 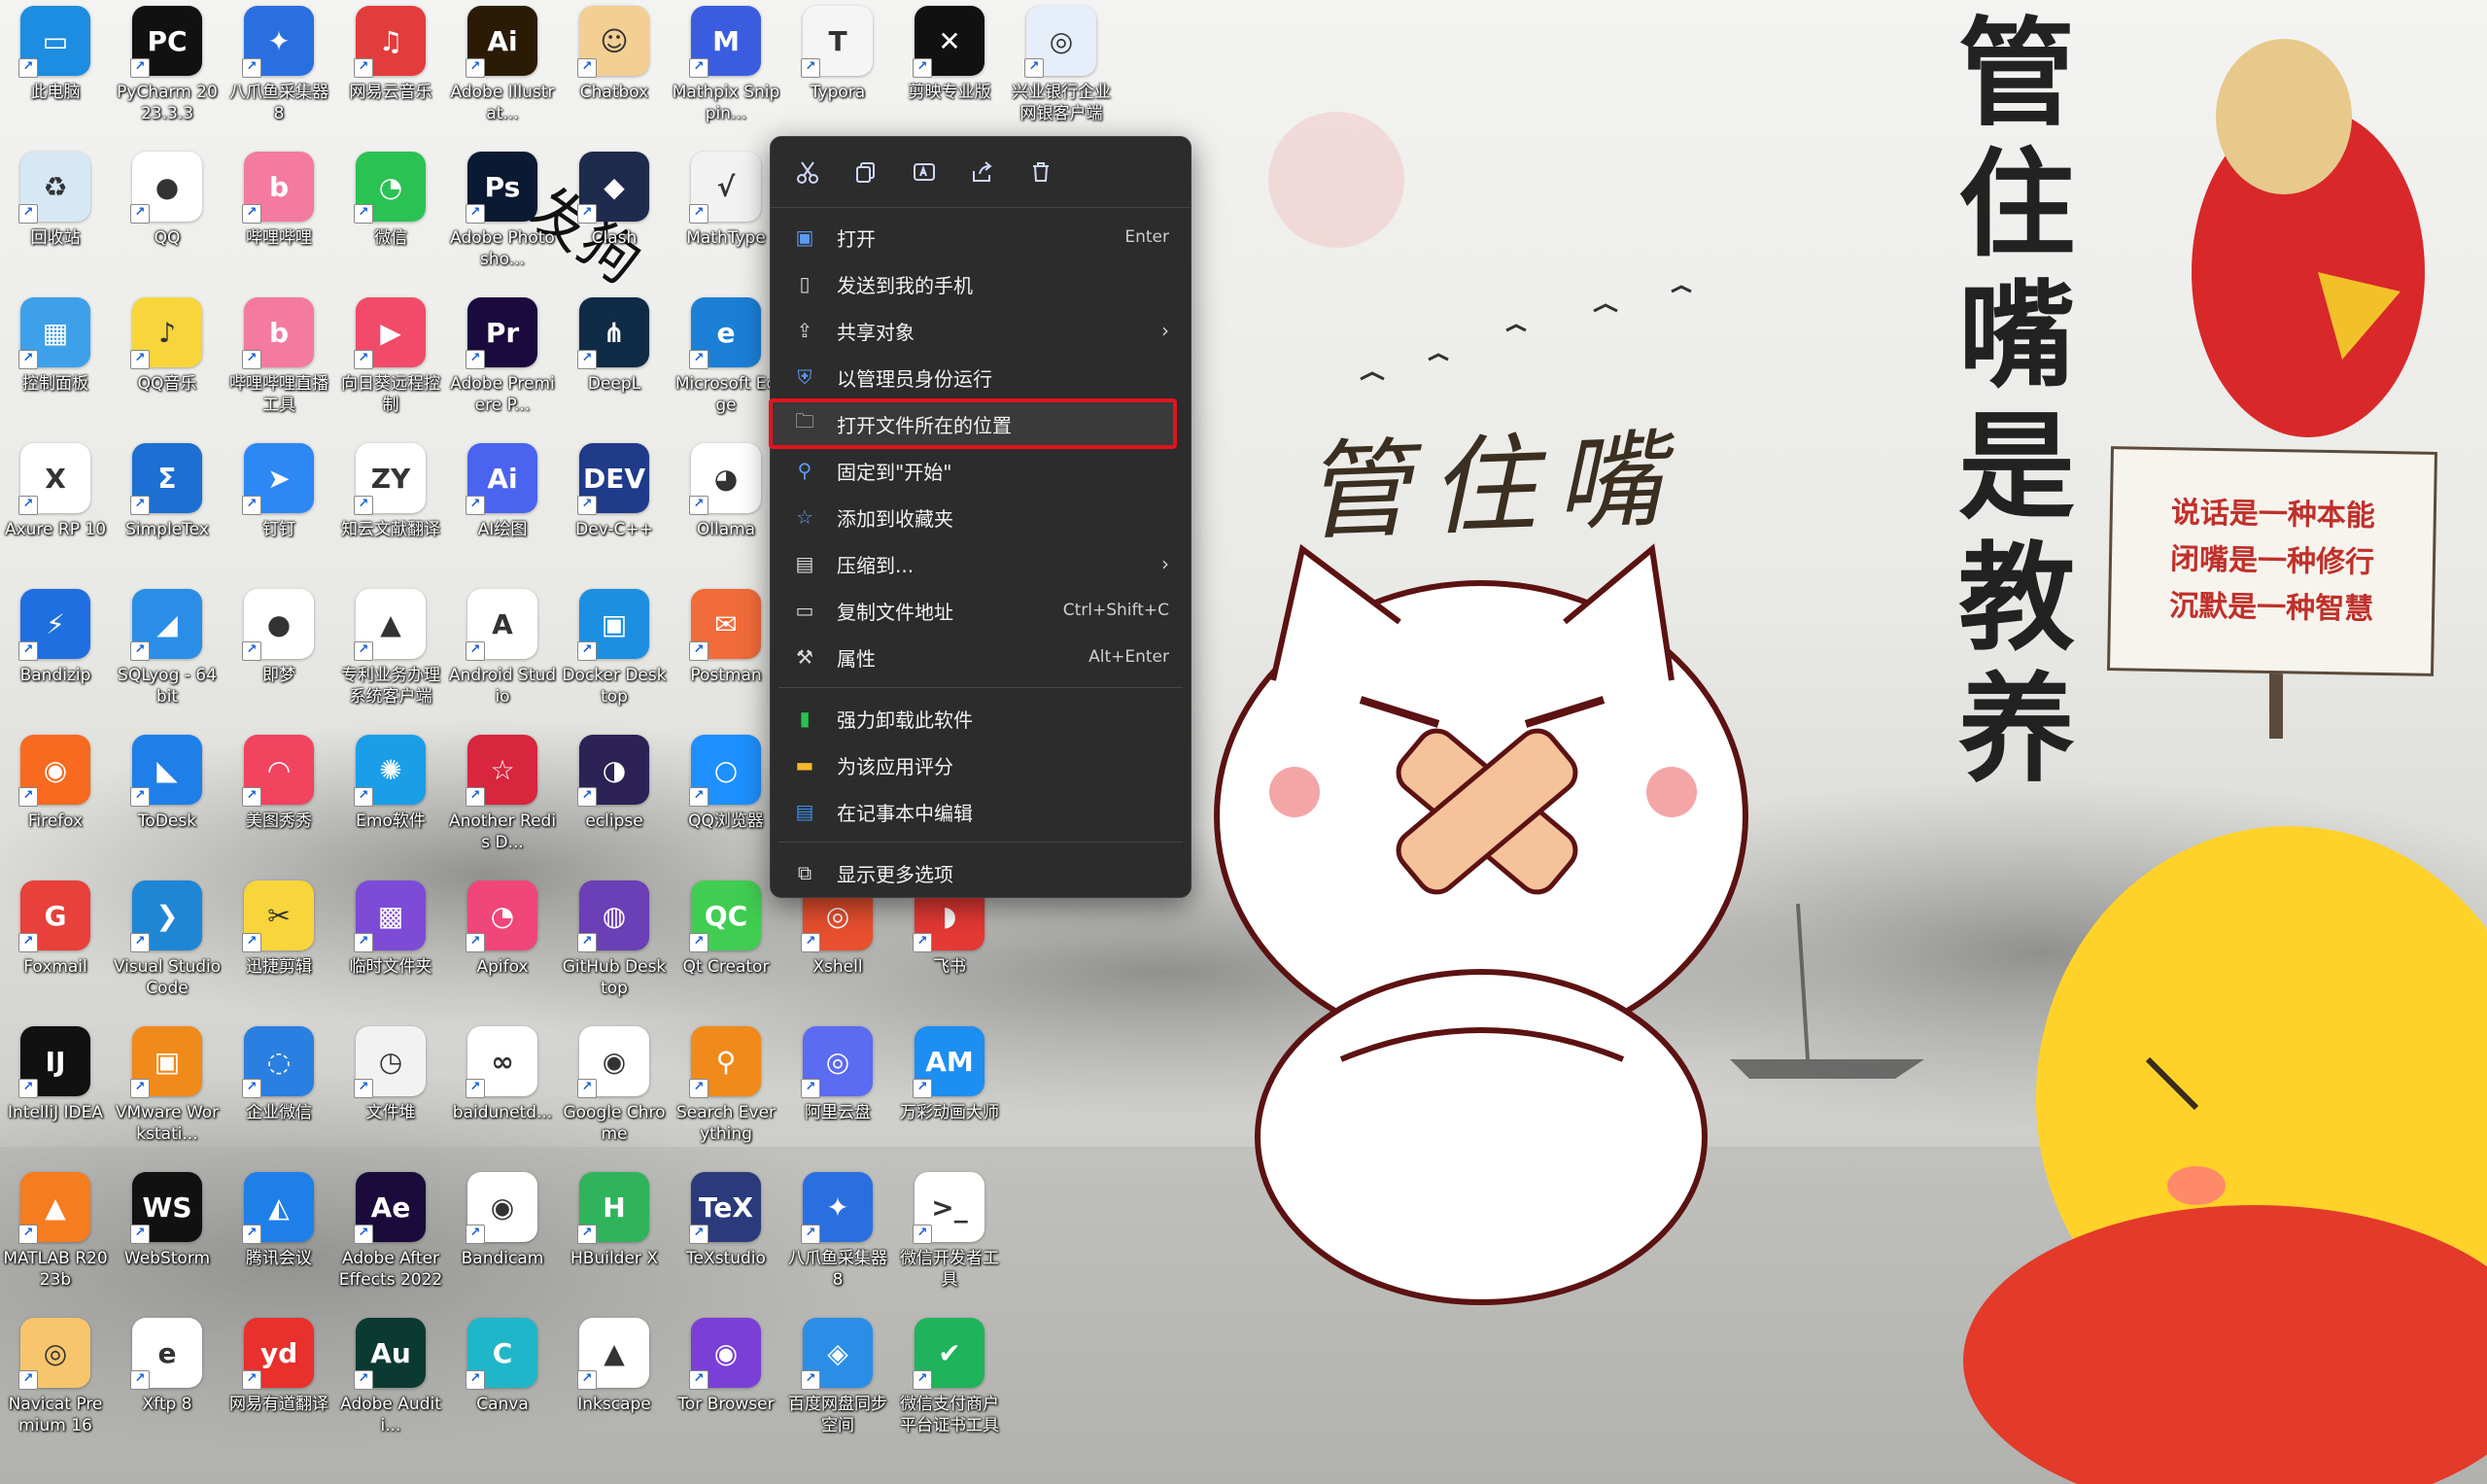 What do you see at coordinates (726, 1238) in the screenshot?
I see `desktop-icon: TeX ↗ TeXstudio` at bounding box center [726, 1238].